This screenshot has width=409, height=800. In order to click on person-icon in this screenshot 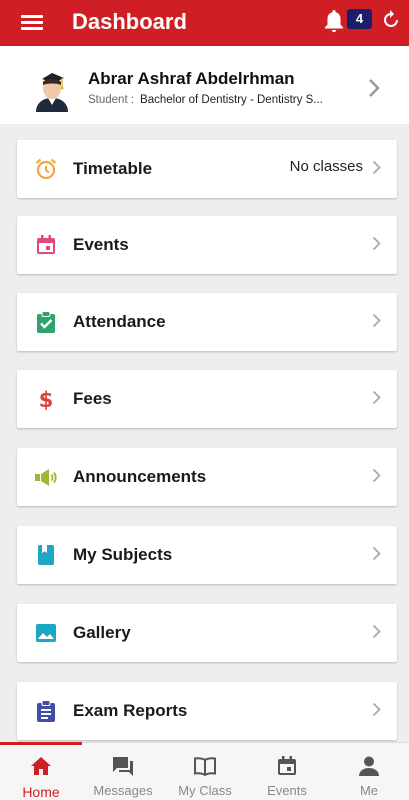, I will do `click(369, 766)`.